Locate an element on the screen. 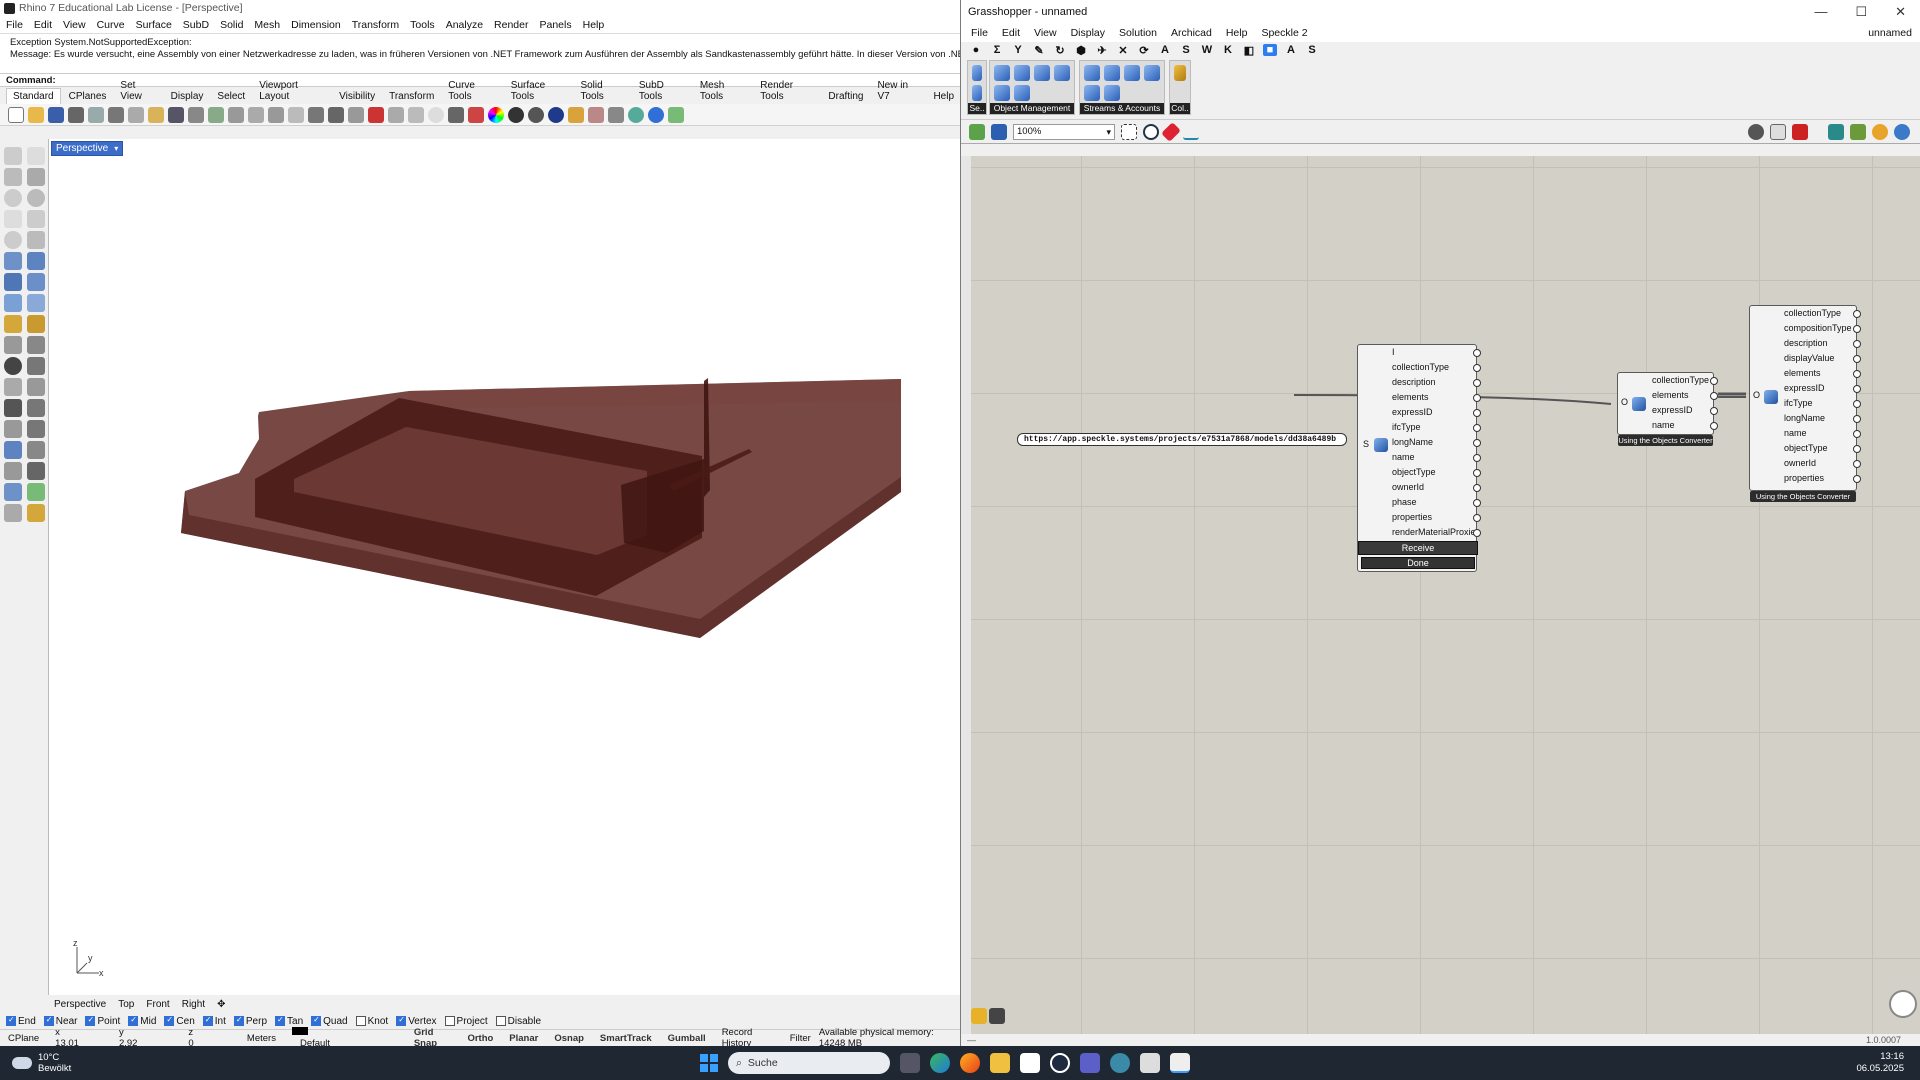 This screenshot has width=1920, height=1080. status-cplane: CPlane is located at coordinates (23, 1038).